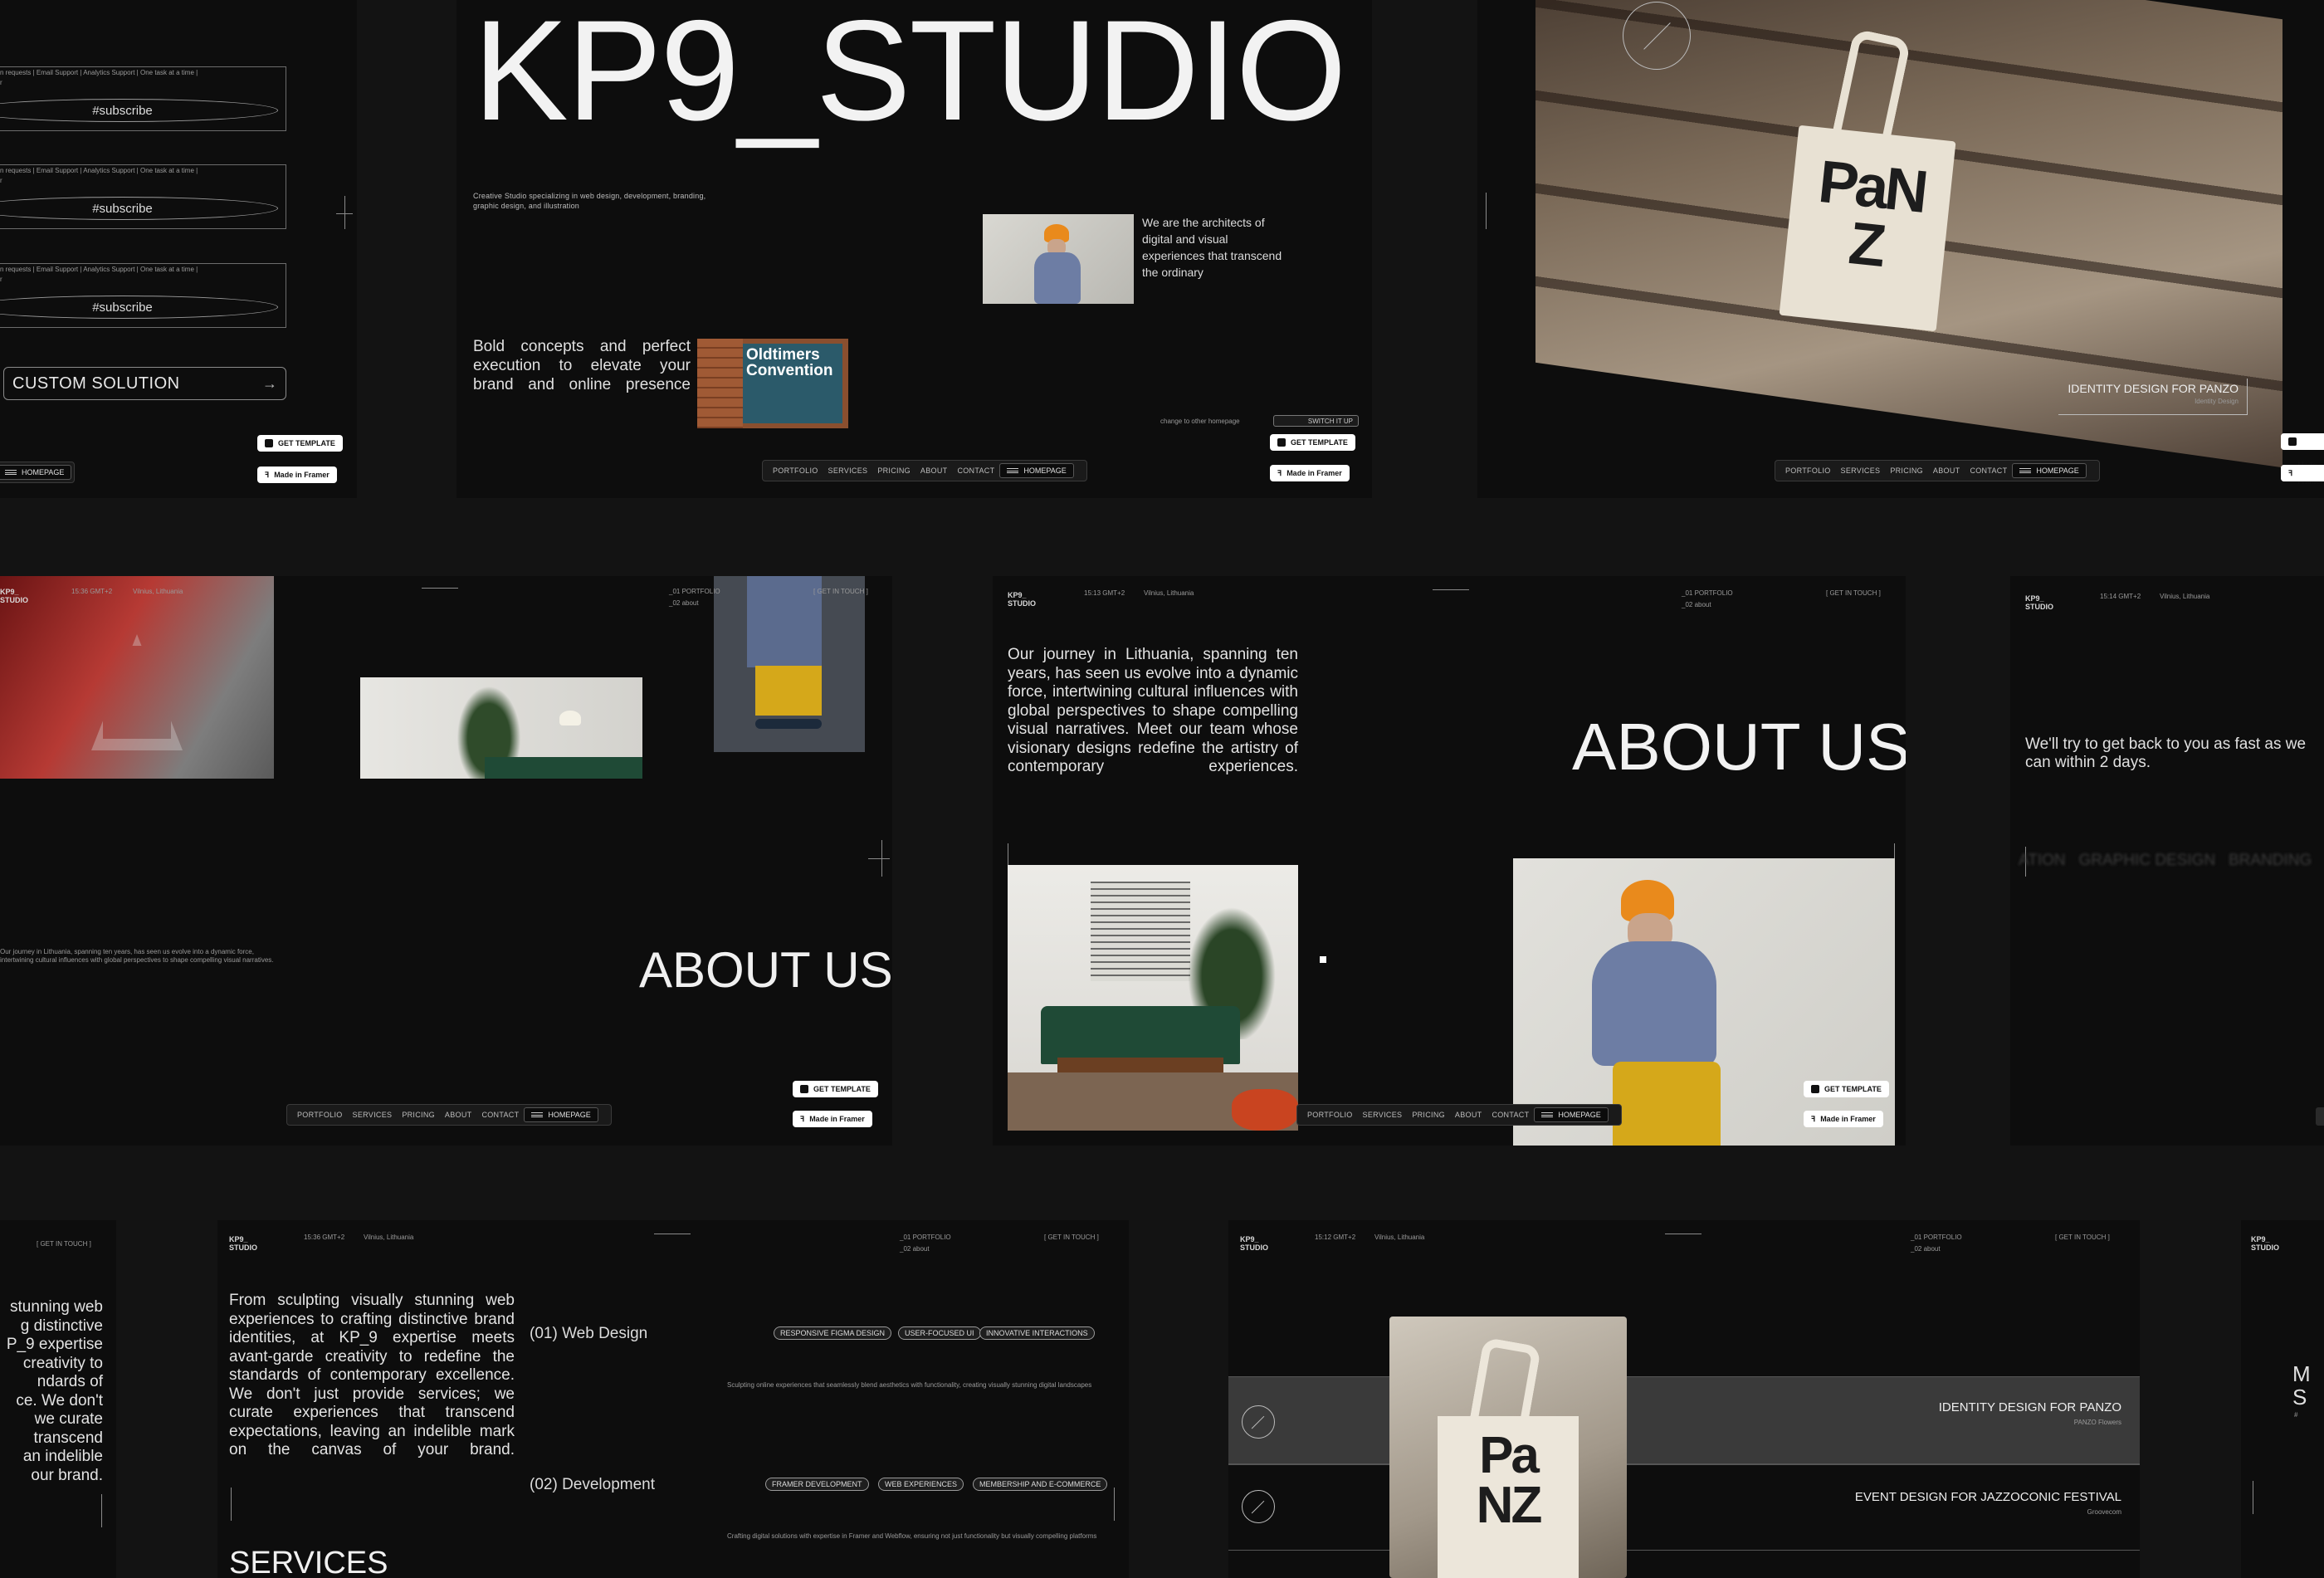 This screenshot has height=1578, width=2324. Describe the element at coordinates (1140, 1065) in the screenshot. I see `coffee-table` at that location.